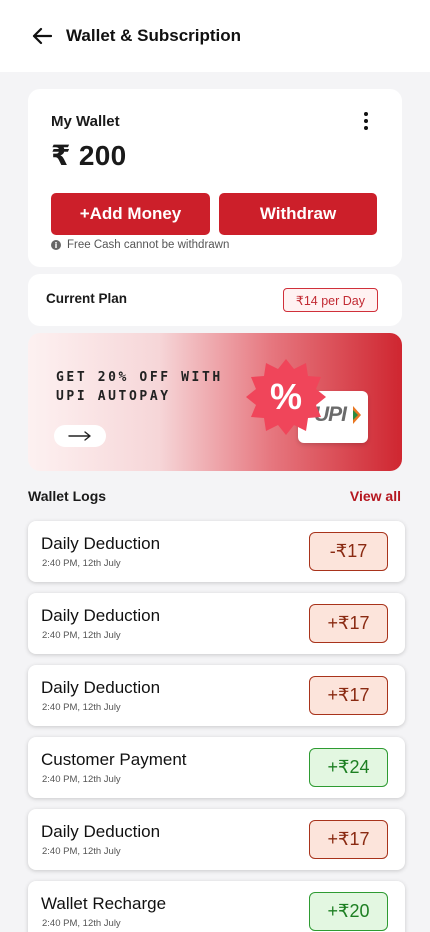 The width and height of the screenshot is (430, 932). I want to click on withdraw-note: i Free Cash cannot be withdrawn, so click(140, 245).